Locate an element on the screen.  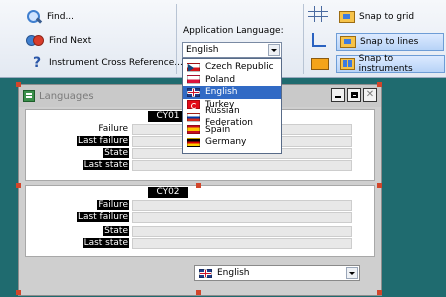
status-row: State is located at coordinates (189, 231).